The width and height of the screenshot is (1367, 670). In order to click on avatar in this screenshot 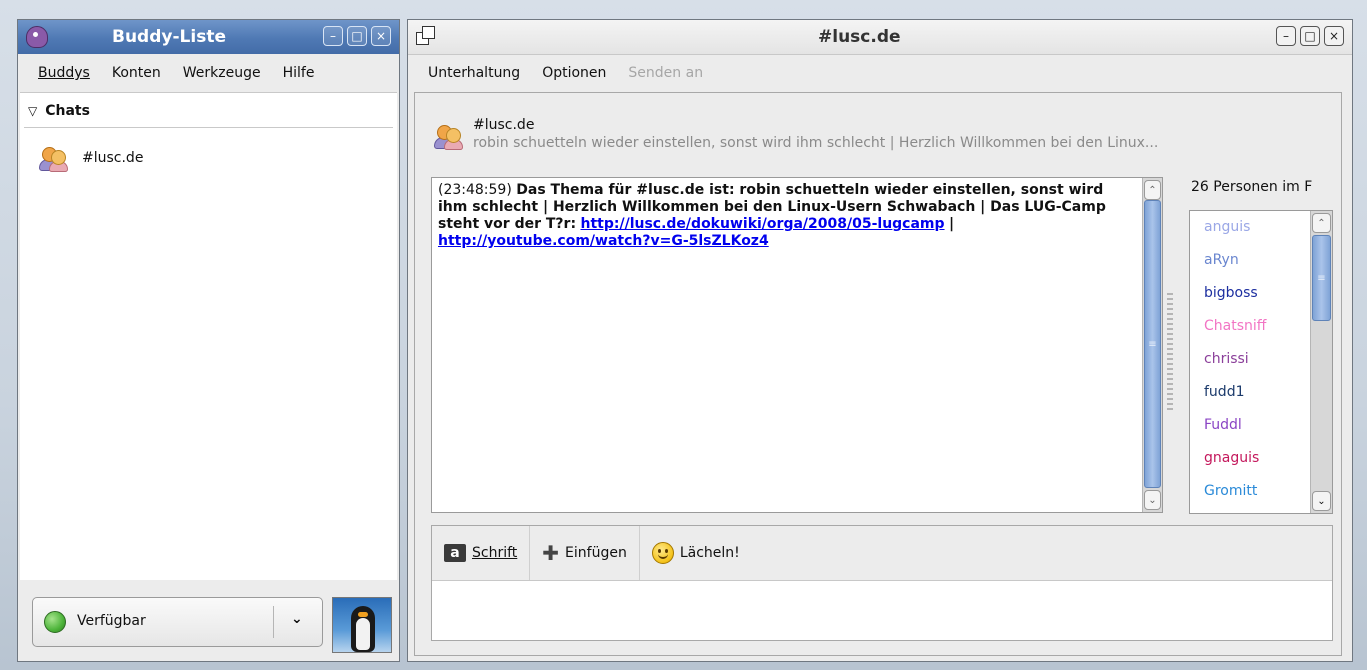, I will do `click(362, 625)`.